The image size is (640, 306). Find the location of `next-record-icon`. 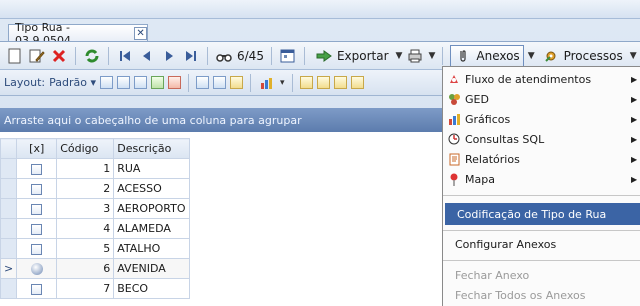

next-record-icon is located at coordinates (169, 56).